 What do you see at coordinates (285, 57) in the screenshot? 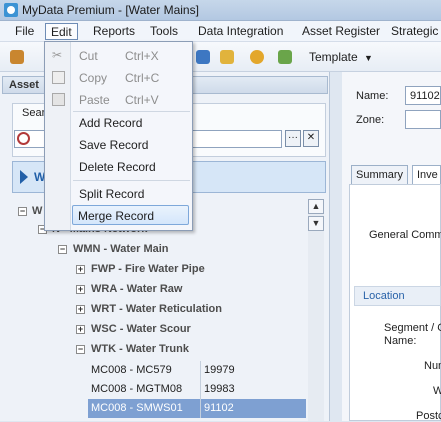
I see `map-icon` at bounding box center [285, 57].